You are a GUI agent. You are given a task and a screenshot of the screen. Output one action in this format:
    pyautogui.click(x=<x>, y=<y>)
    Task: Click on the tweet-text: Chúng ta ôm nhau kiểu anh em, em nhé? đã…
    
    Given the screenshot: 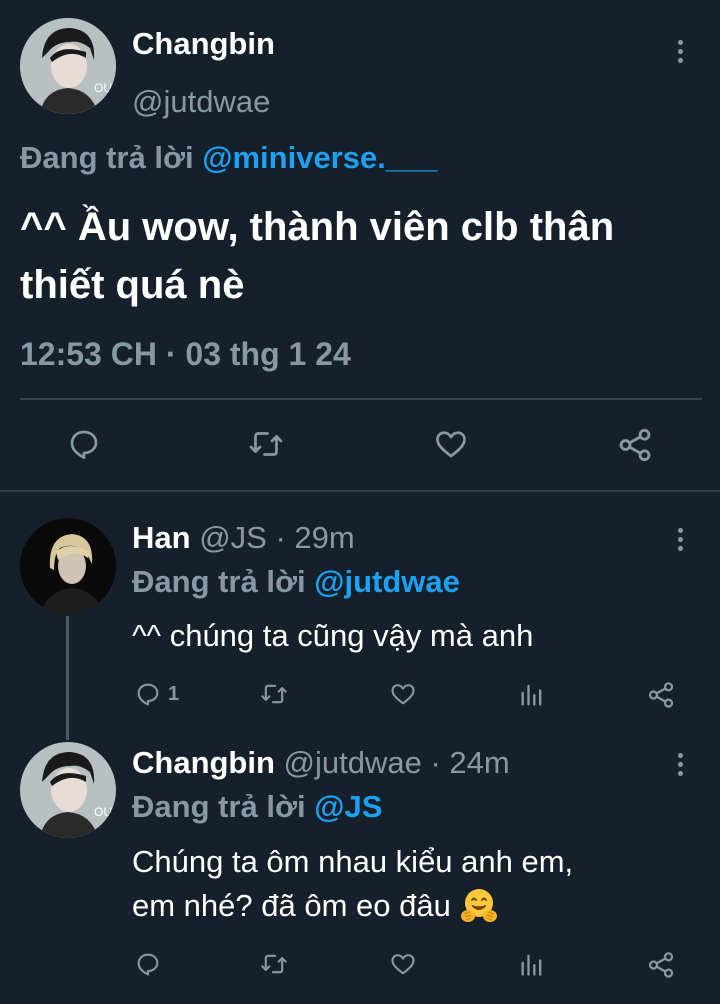 What is the action you would take?
    pyautogui.click(x=352, y=884)
    